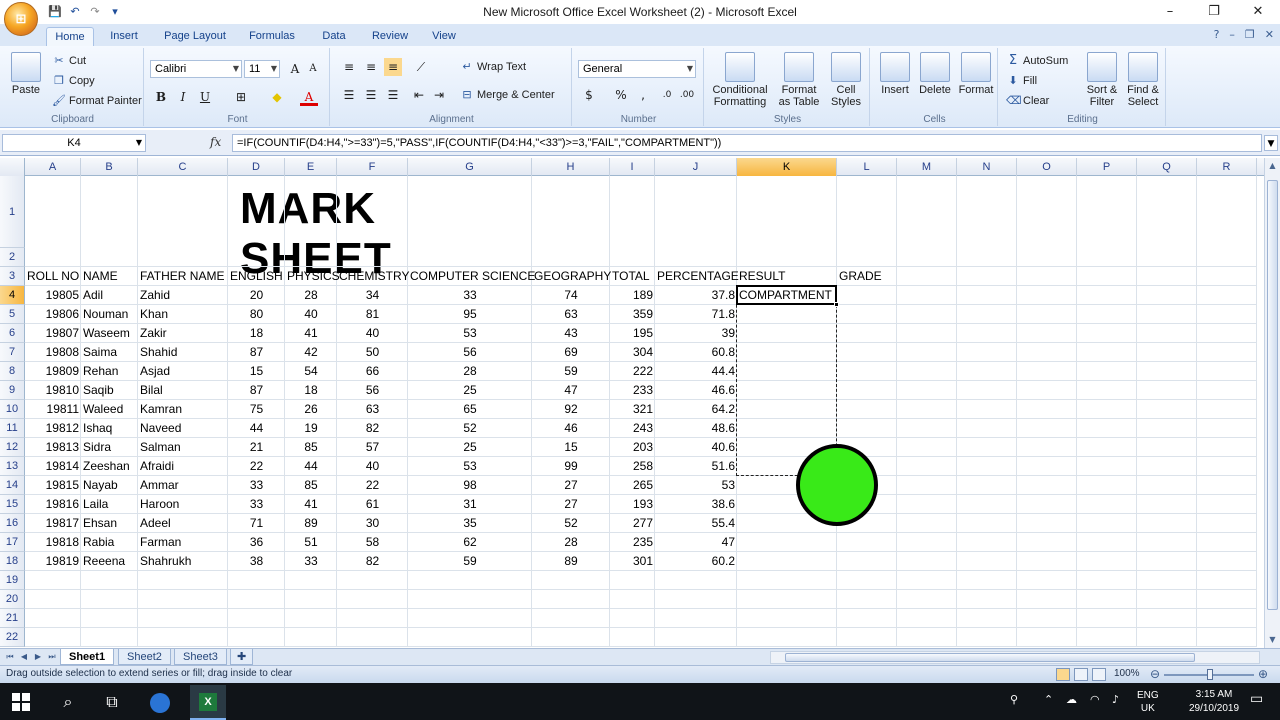 This screenshot has height=720, width=1280. What do you see at coordinates (1210, 674) in the screenshot?
I see `zoom-slider-knob` at bounding box center [1210, 674].